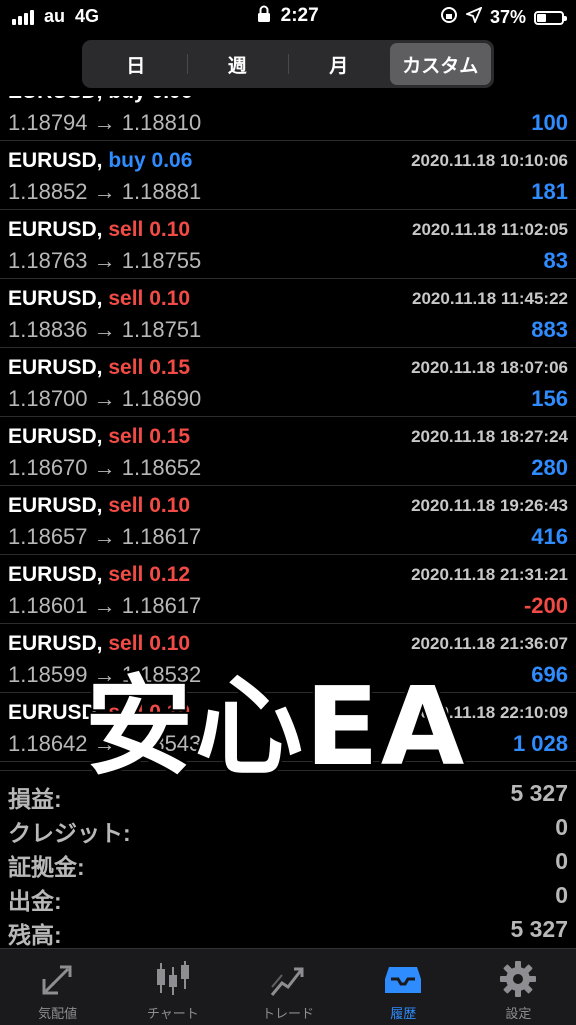  I want to click on lock-icon, so click(264, 17).